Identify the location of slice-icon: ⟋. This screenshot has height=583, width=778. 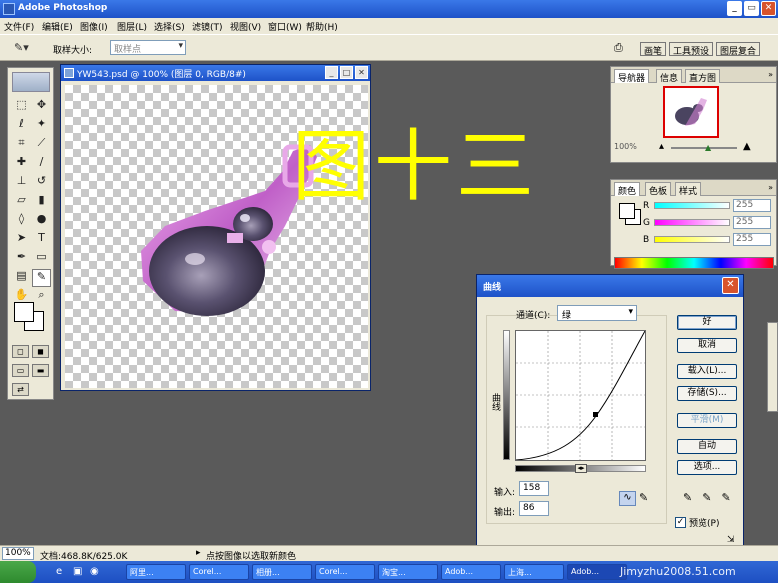
(41, 145).